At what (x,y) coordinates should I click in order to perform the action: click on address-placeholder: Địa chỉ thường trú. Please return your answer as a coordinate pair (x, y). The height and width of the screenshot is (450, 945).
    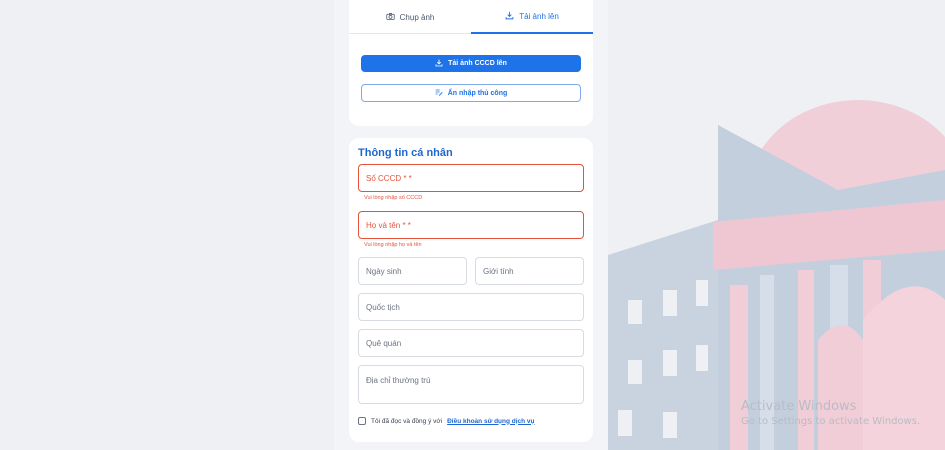
    Looking at the image, I should click on (398, 380).